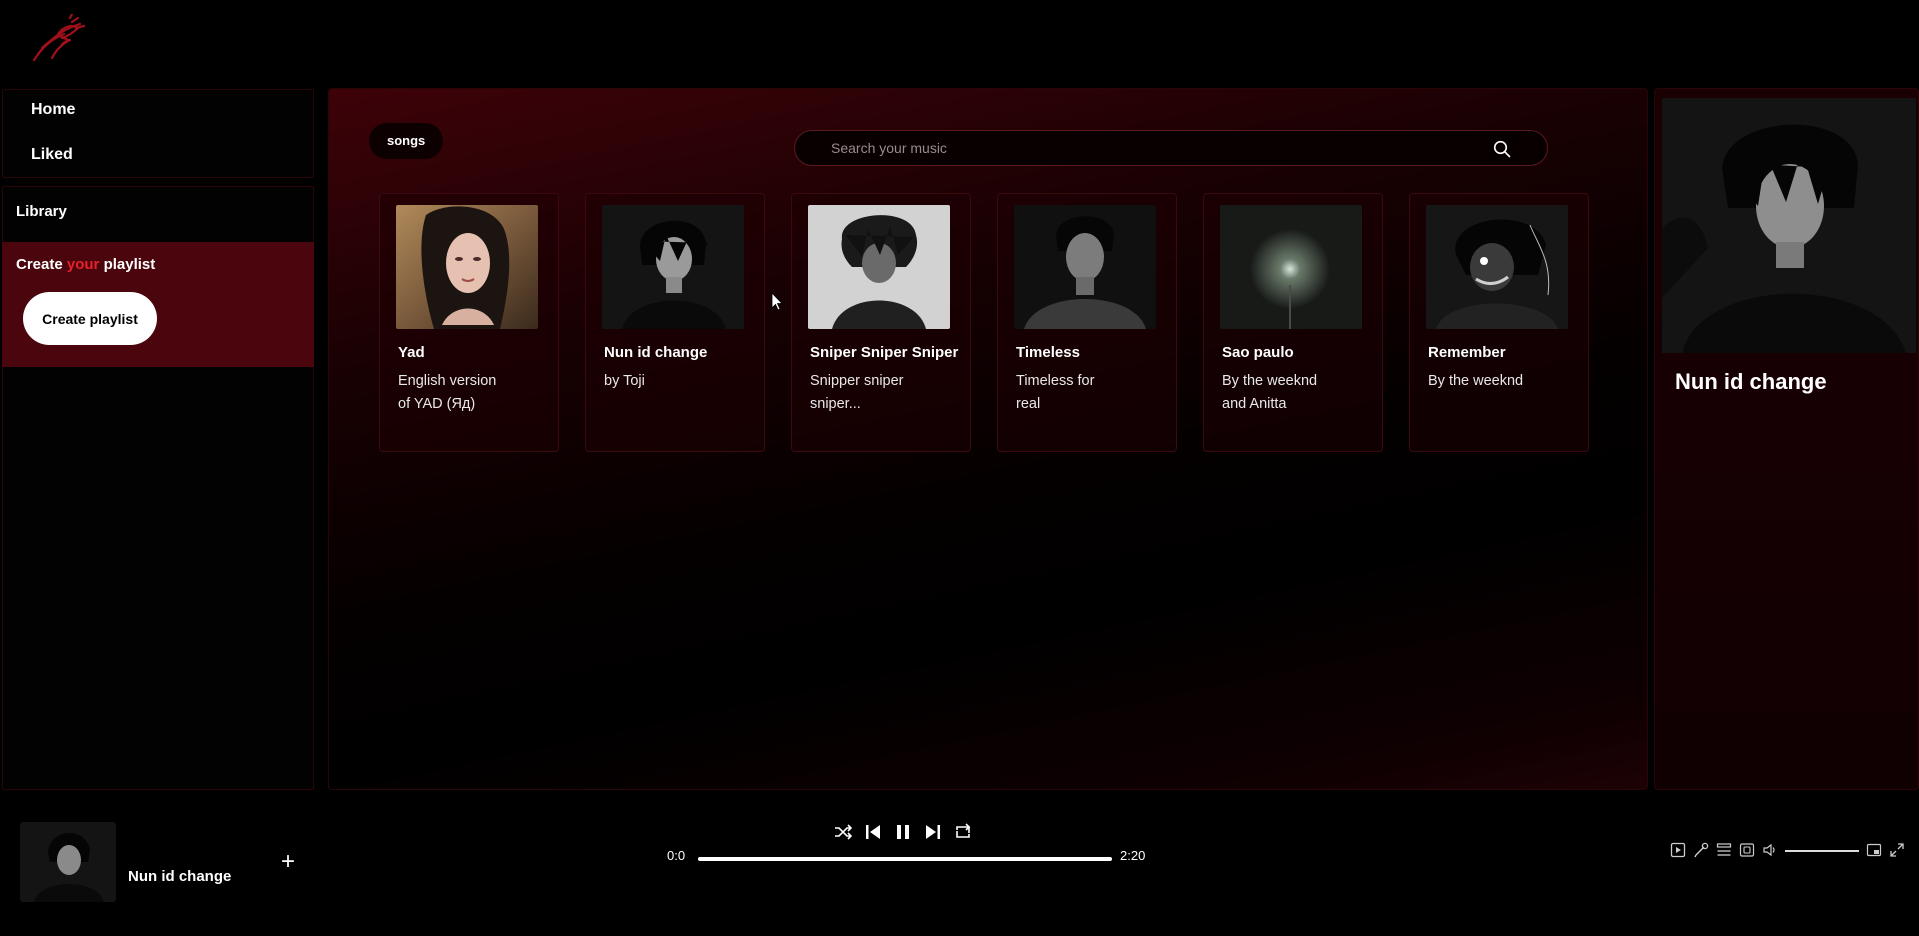 The height and width of the screenshot is (936, 1919). Describe the element at coordinates (624, 381) in the screenshot. I see `song-subtitle: by Toji` at that location.